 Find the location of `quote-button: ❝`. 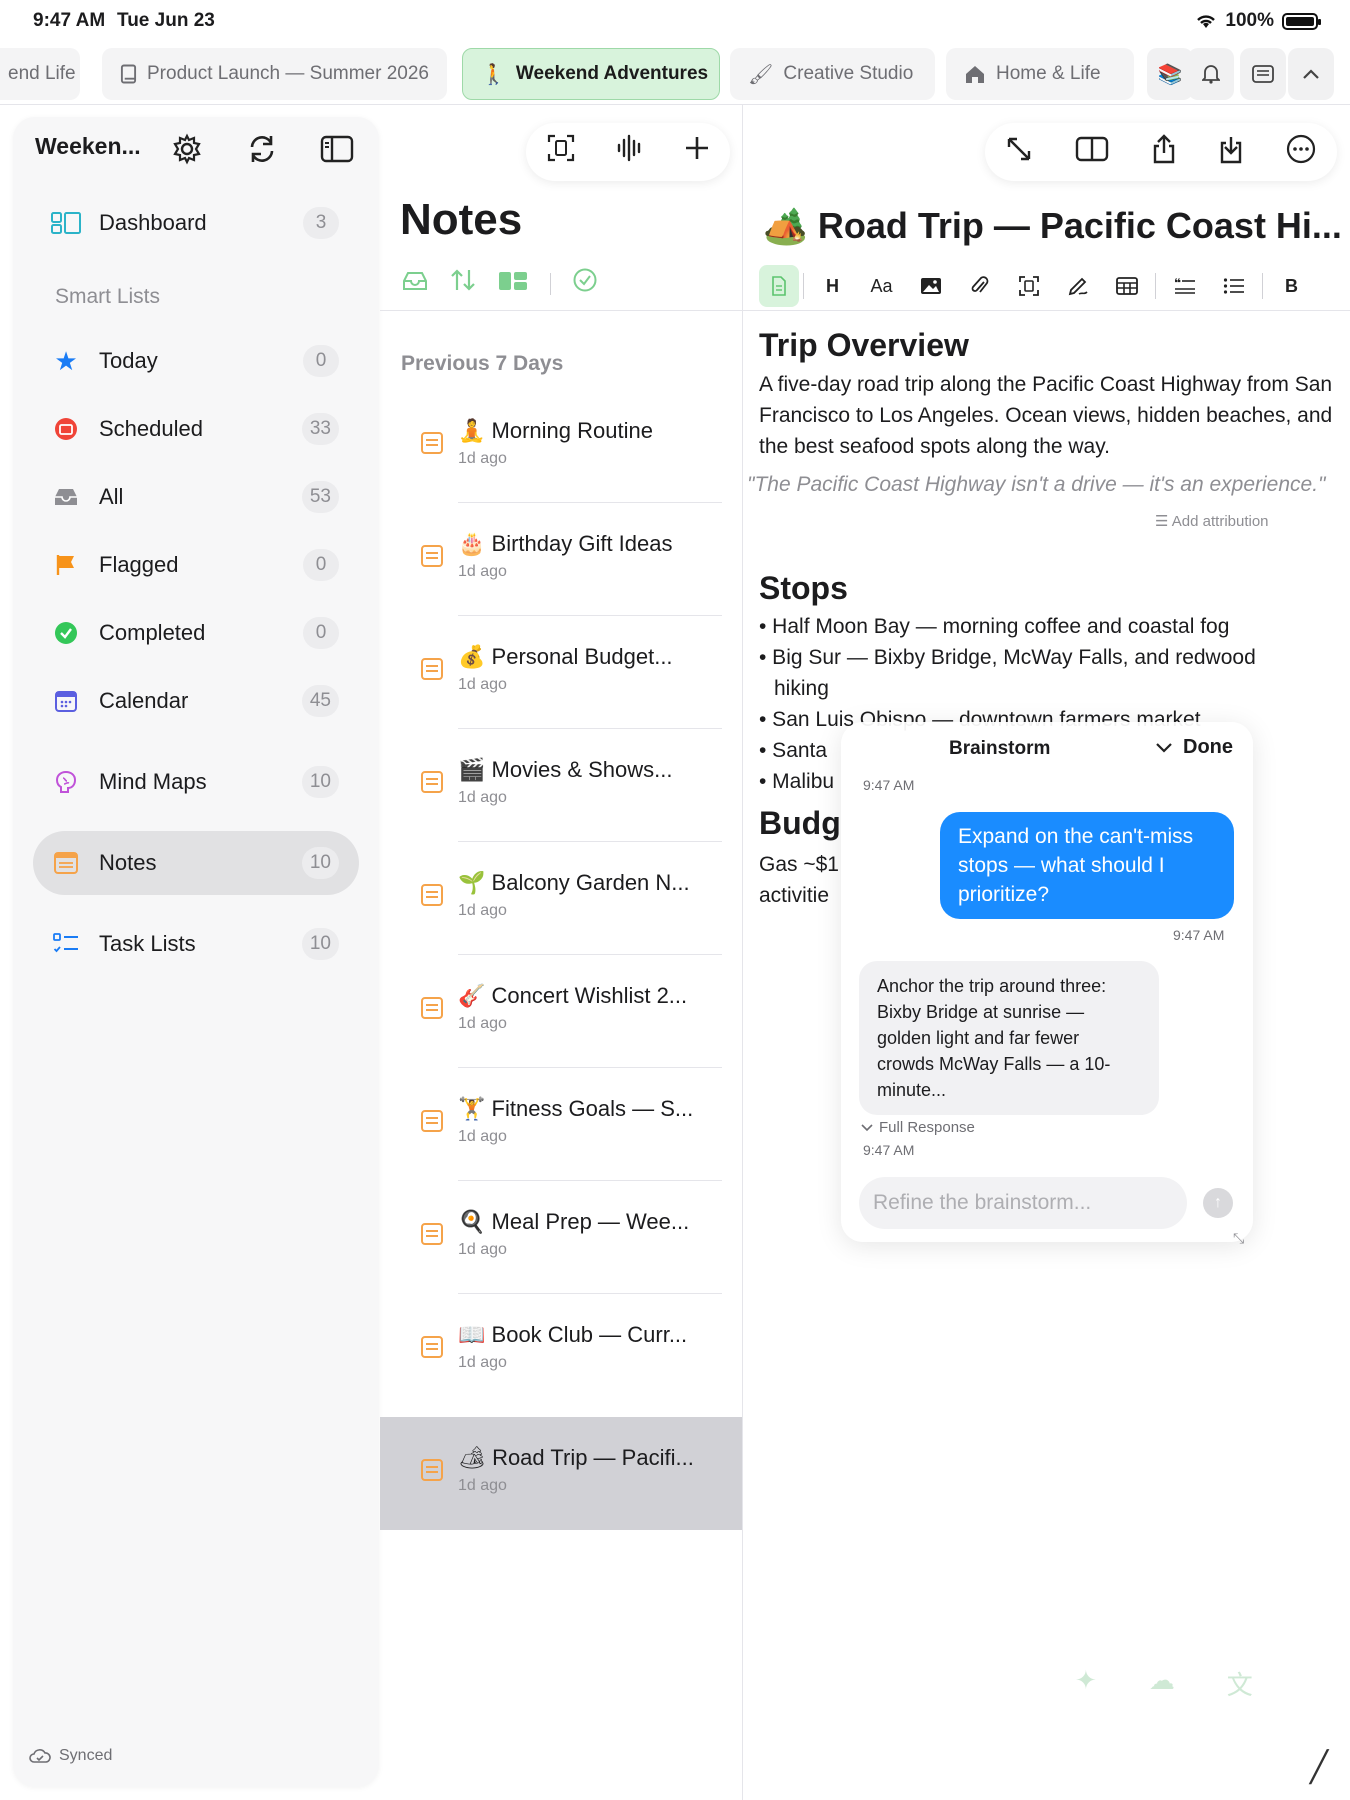

quote-button: ❝ is located at coordinates (1184, 286).